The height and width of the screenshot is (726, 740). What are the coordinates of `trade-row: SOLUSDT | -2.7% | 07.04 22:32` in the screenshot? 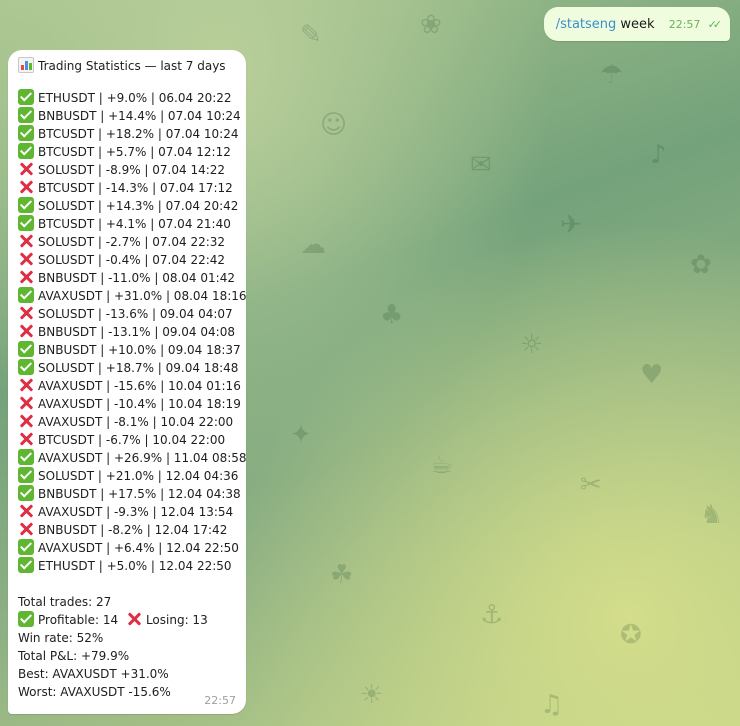 It's located at (127, 242).